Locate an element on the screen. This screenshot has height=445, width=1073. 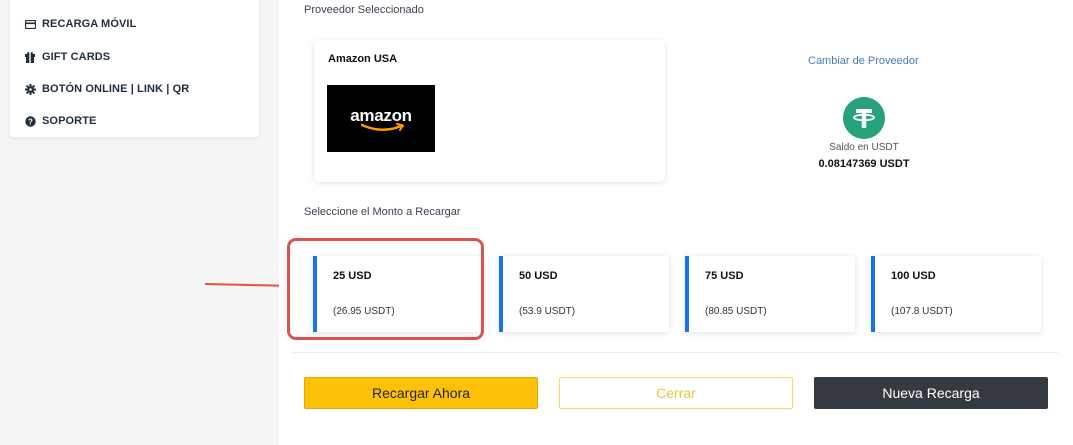
gift-icon is located at coordinates (30, 57).